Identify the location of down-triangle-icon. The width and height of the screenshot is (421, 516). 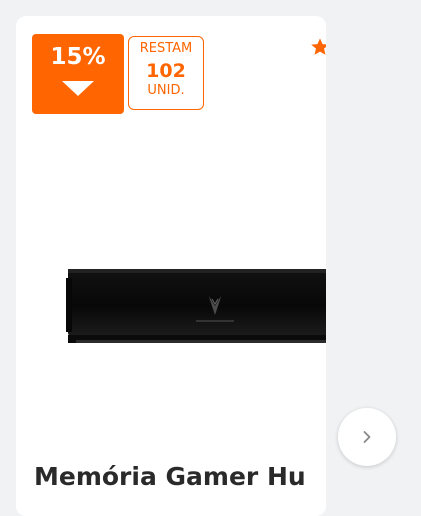
(78, 88).